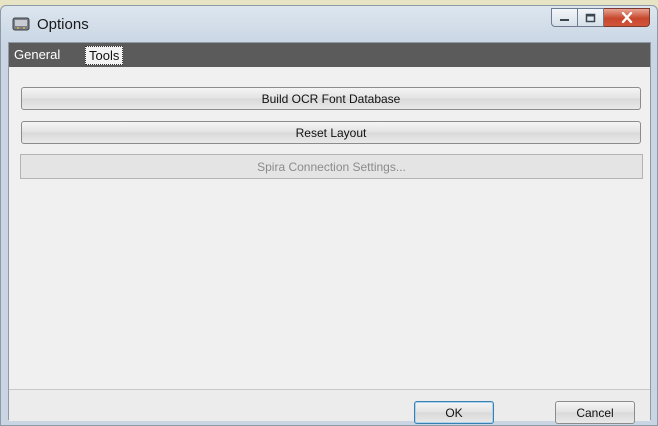  I want to click on caption-buttons, so click(600, 19).